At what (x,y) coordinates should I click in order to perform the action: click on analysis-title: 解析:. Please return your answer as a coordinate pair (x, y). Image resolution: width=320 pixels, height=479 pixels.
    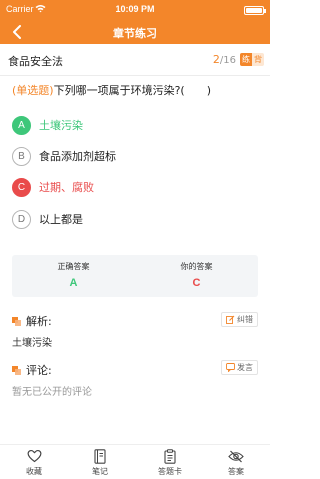
    Looking at the image, I should click on (32, 321).